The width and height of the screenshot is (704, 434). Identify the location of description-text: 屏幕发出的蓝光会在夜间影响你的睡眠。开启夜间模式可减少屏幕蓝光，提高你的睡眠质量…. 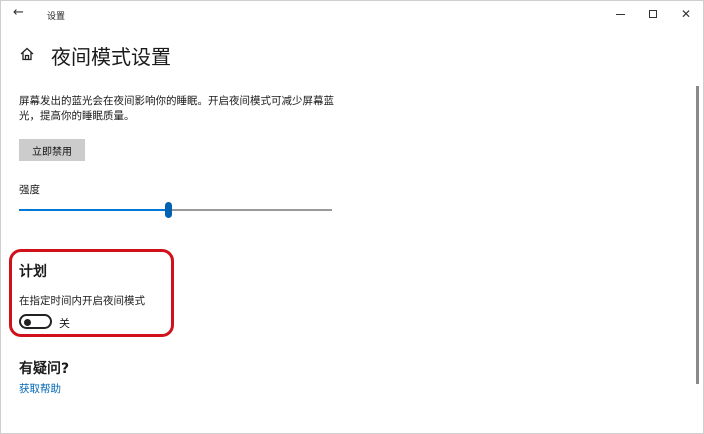
(176, 108).